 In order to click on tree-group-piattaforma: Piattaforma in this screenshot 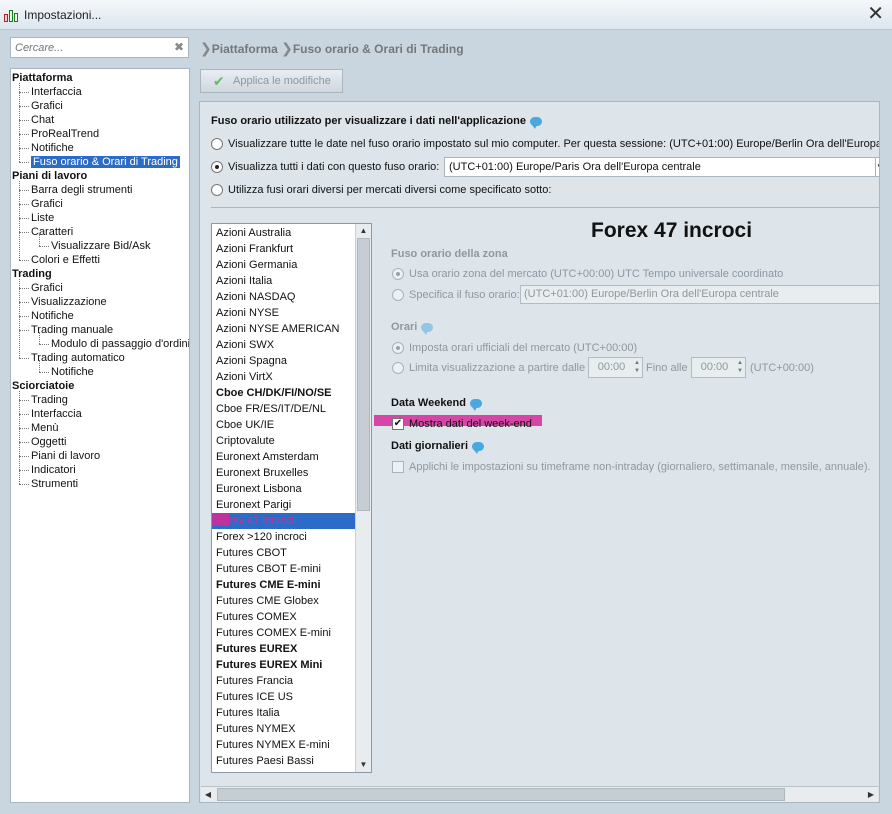, I will do `click(42, 78)`.